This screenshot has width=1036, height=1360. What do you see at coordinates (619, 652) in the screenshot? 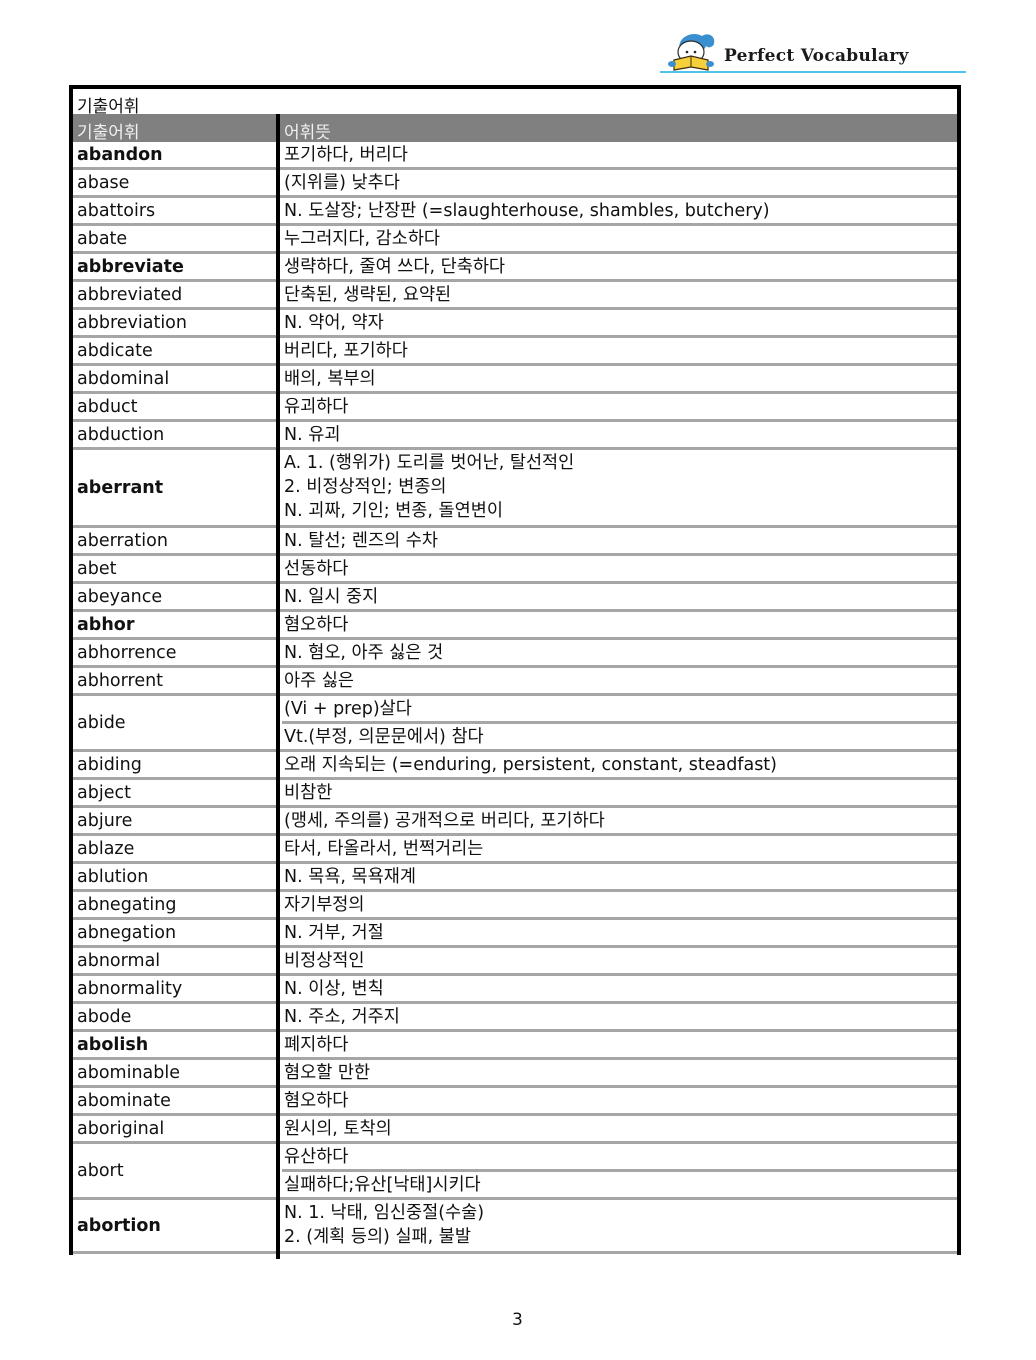
I see `vocab-meaning-cell: N. 혐오, 아주 싫은 것` at bounding box center [619, 652].